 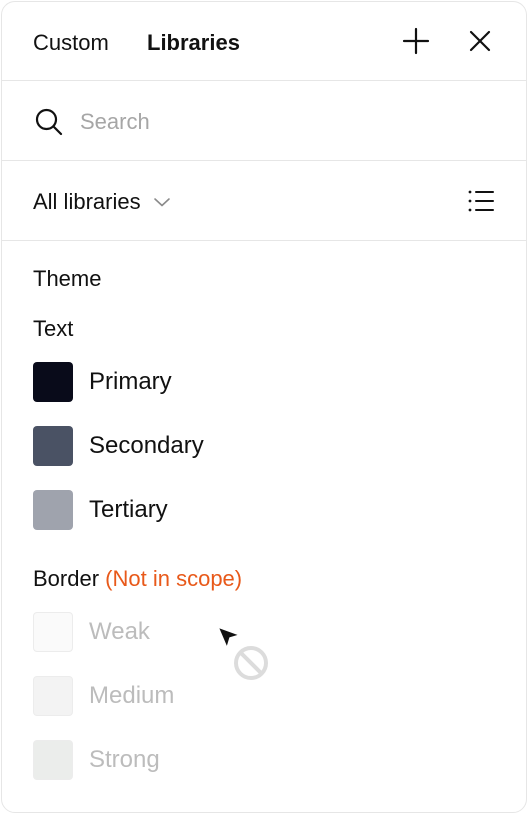 What do you see at coordinates (71, 43) in the screenshot?
I see `tab-custom: Custom` at bounding box center [71, 43].